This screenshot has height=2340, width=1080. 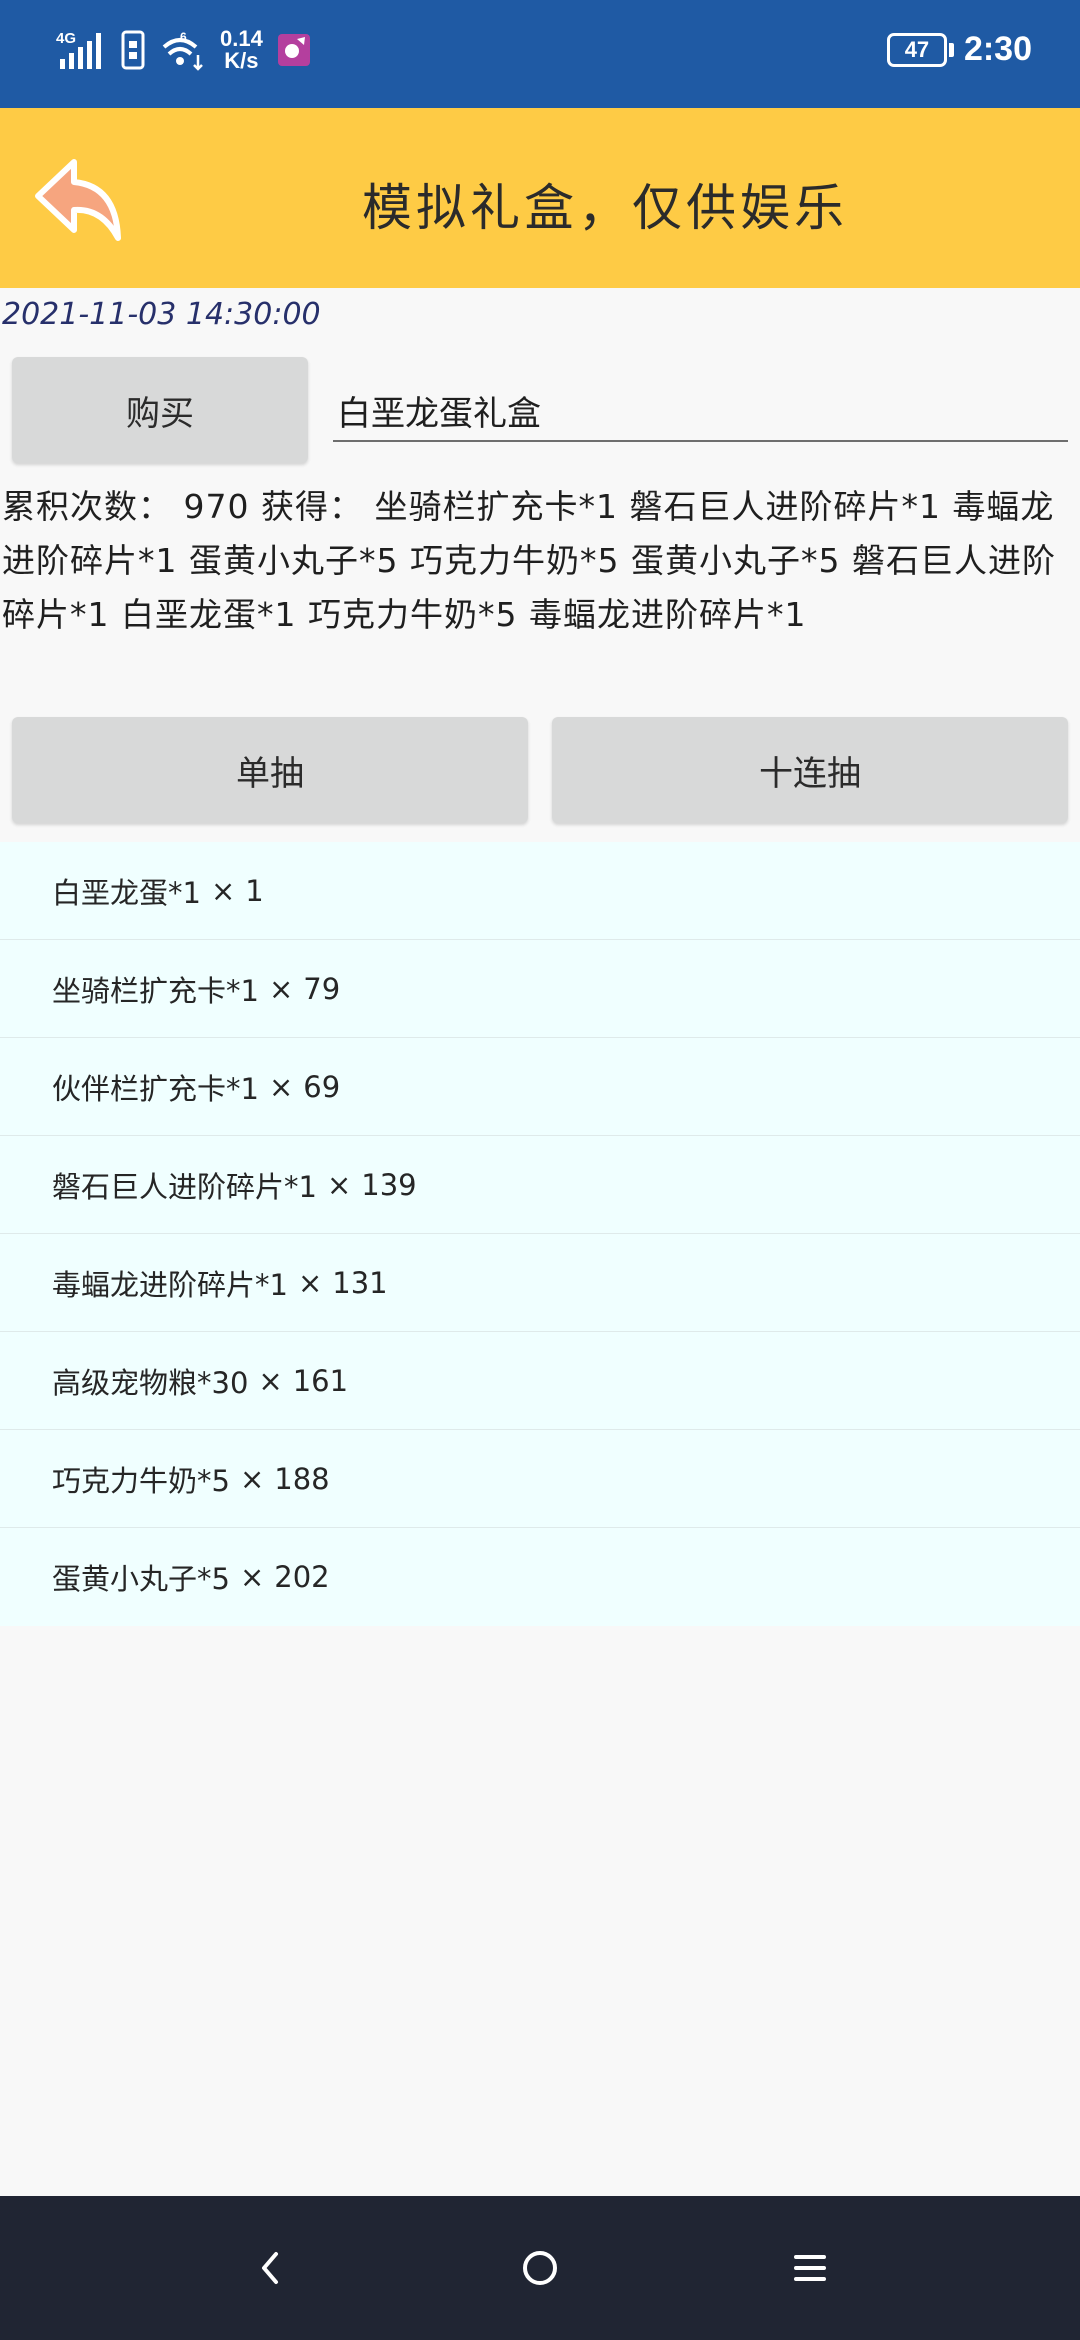 I want to click on battery-icon: 47, so click(x=916, y=49).